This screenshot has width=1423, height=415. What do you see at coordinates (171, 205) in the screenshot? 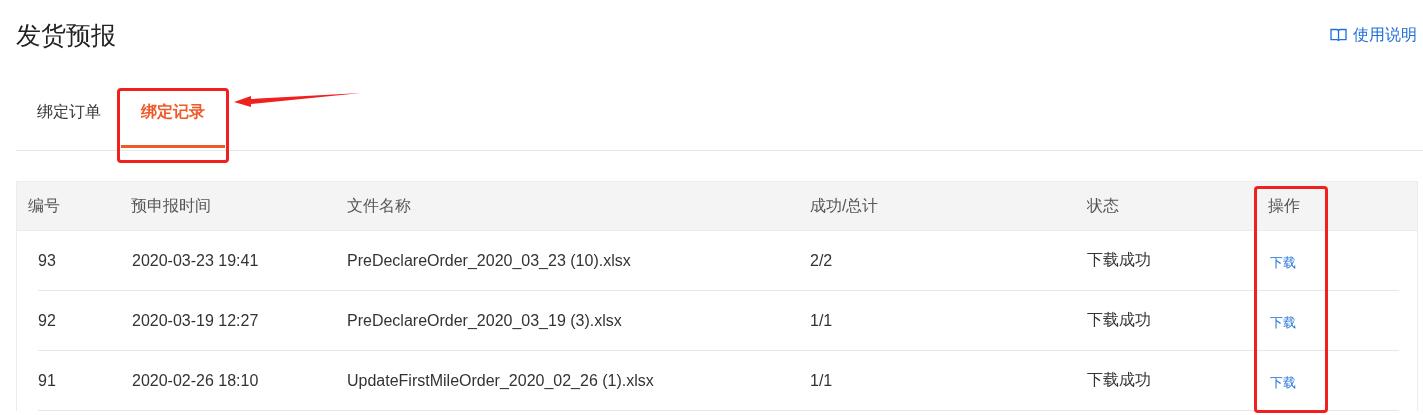
I see `column-header: 预申报时间` at bounding box center [171, 205].